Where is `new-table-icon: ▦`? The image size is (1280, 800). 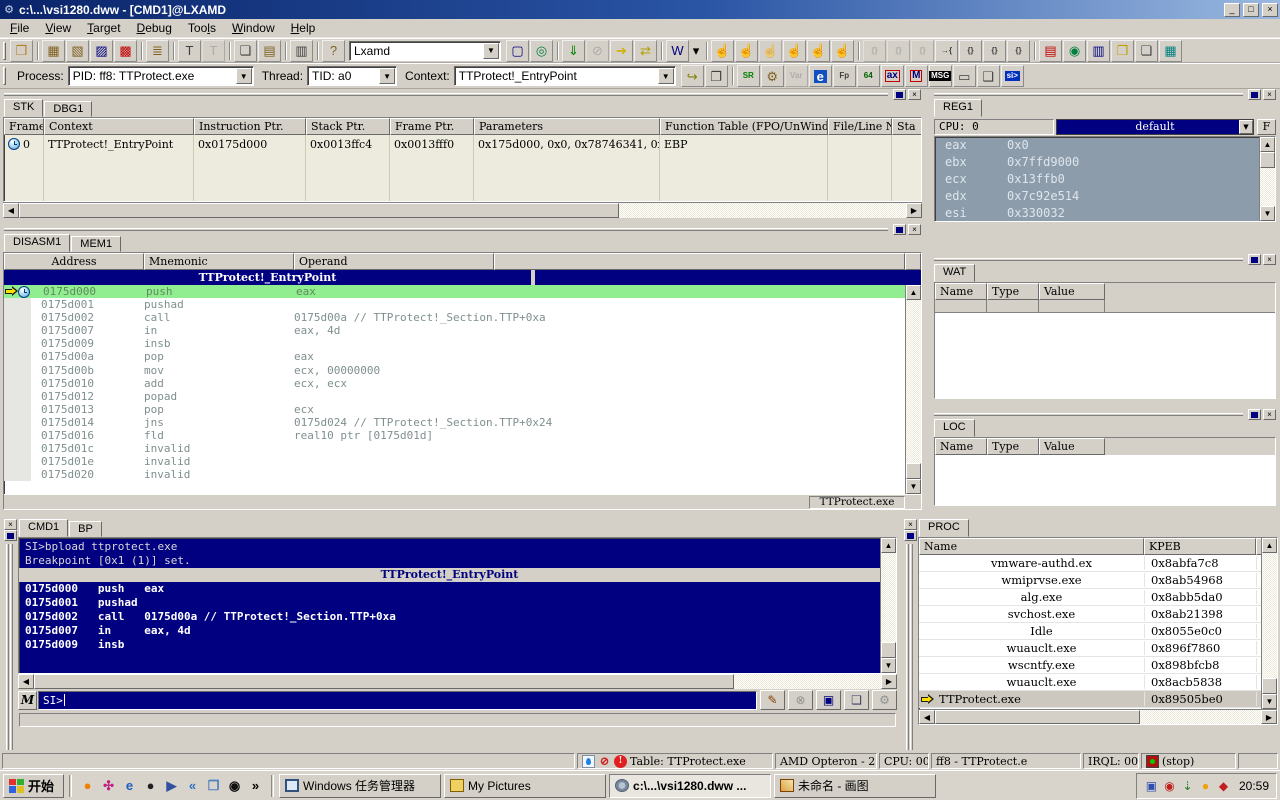 new-table-icon: ▦ is located at coordinates (53, 50).